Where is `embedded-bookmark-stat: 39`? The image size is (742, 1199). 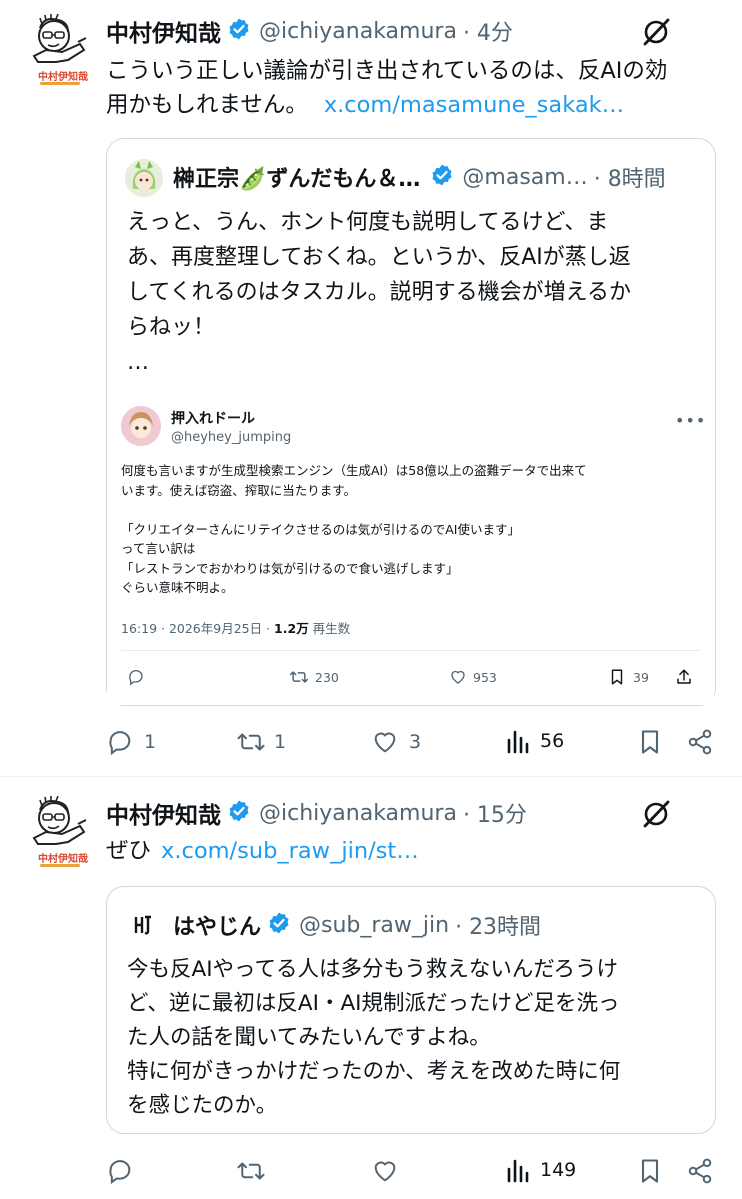
embedded-bookmark-stat: 39 is located at coordinates (629, 677).